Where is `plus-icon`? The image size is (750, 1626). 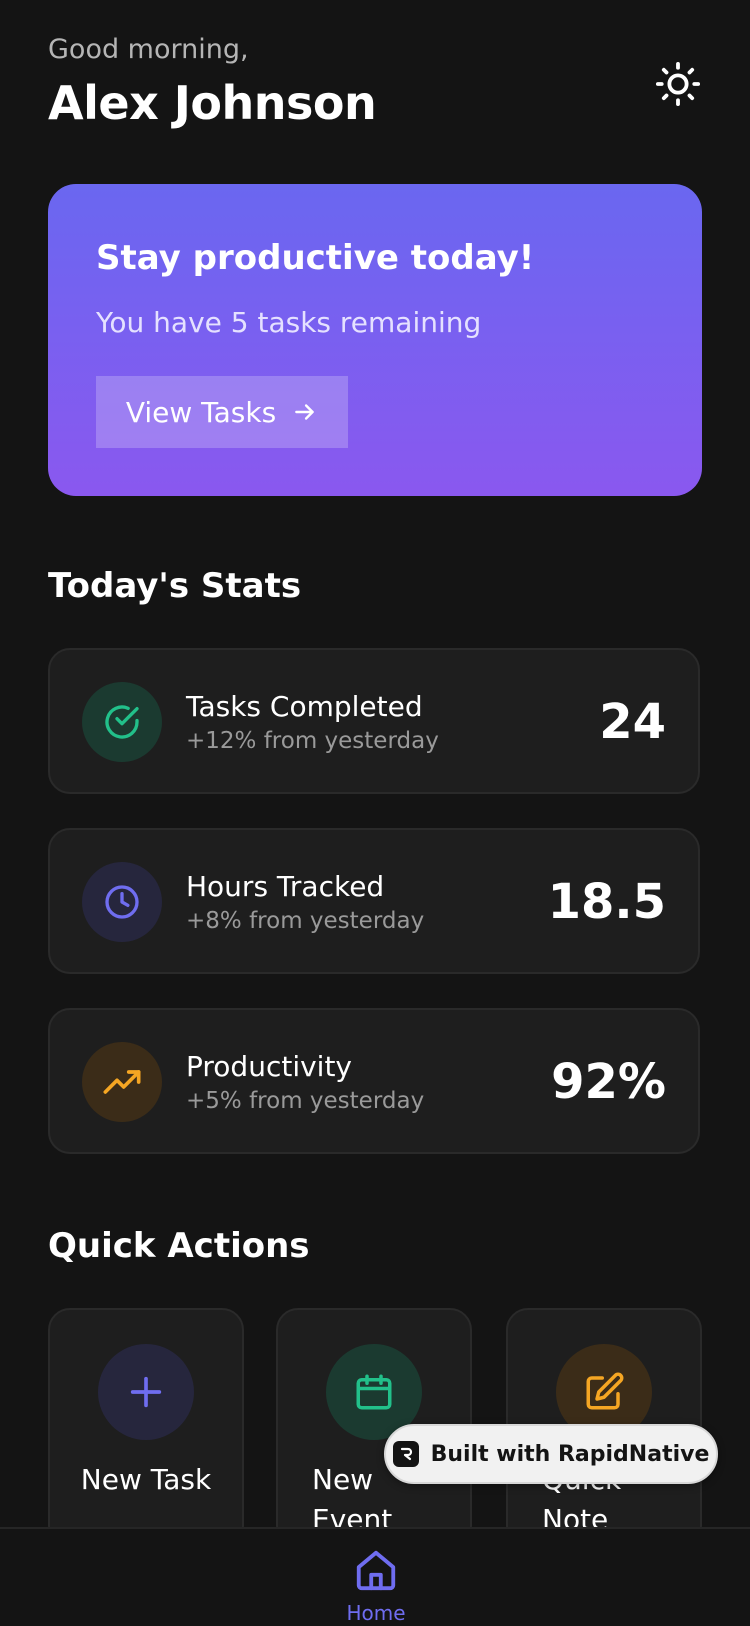 plus-icon is located at coordinates (146, 1392).